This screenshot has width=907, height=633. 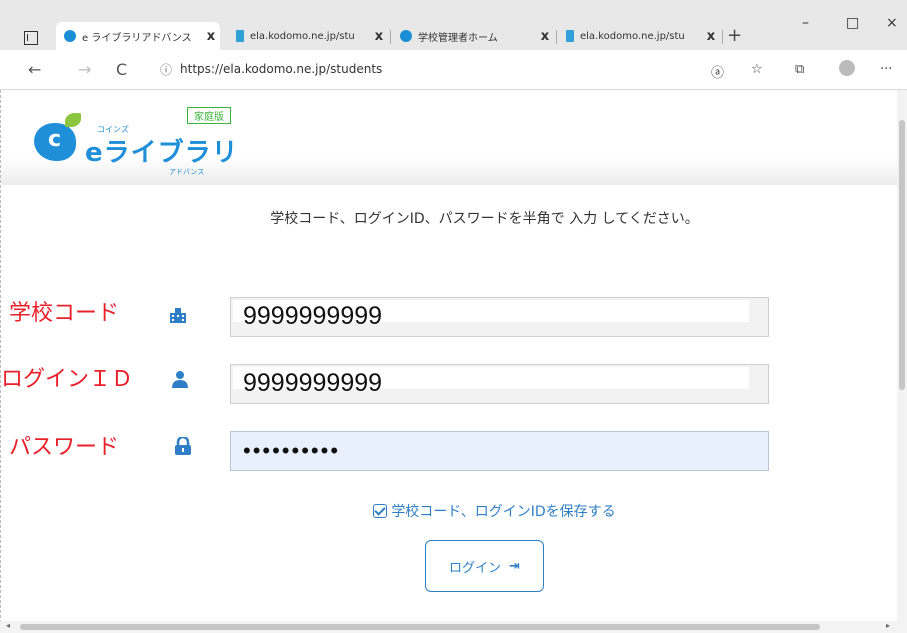 What do you see at coordinates (187, 172) in the screenshot?
I see `logo-advance: アドバンス` at bounding box center [187, 172].